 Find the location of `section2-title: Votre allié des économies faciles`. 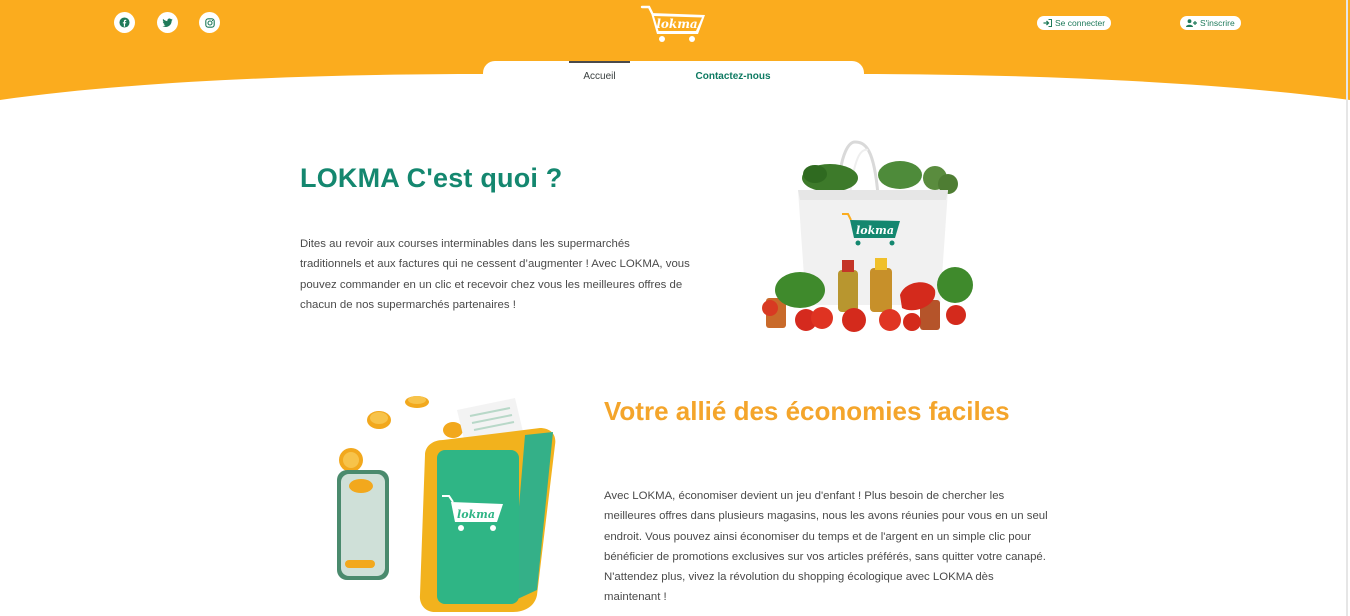

section2-title: Votre allié des économies faciles is located at coordinates (807, 411).